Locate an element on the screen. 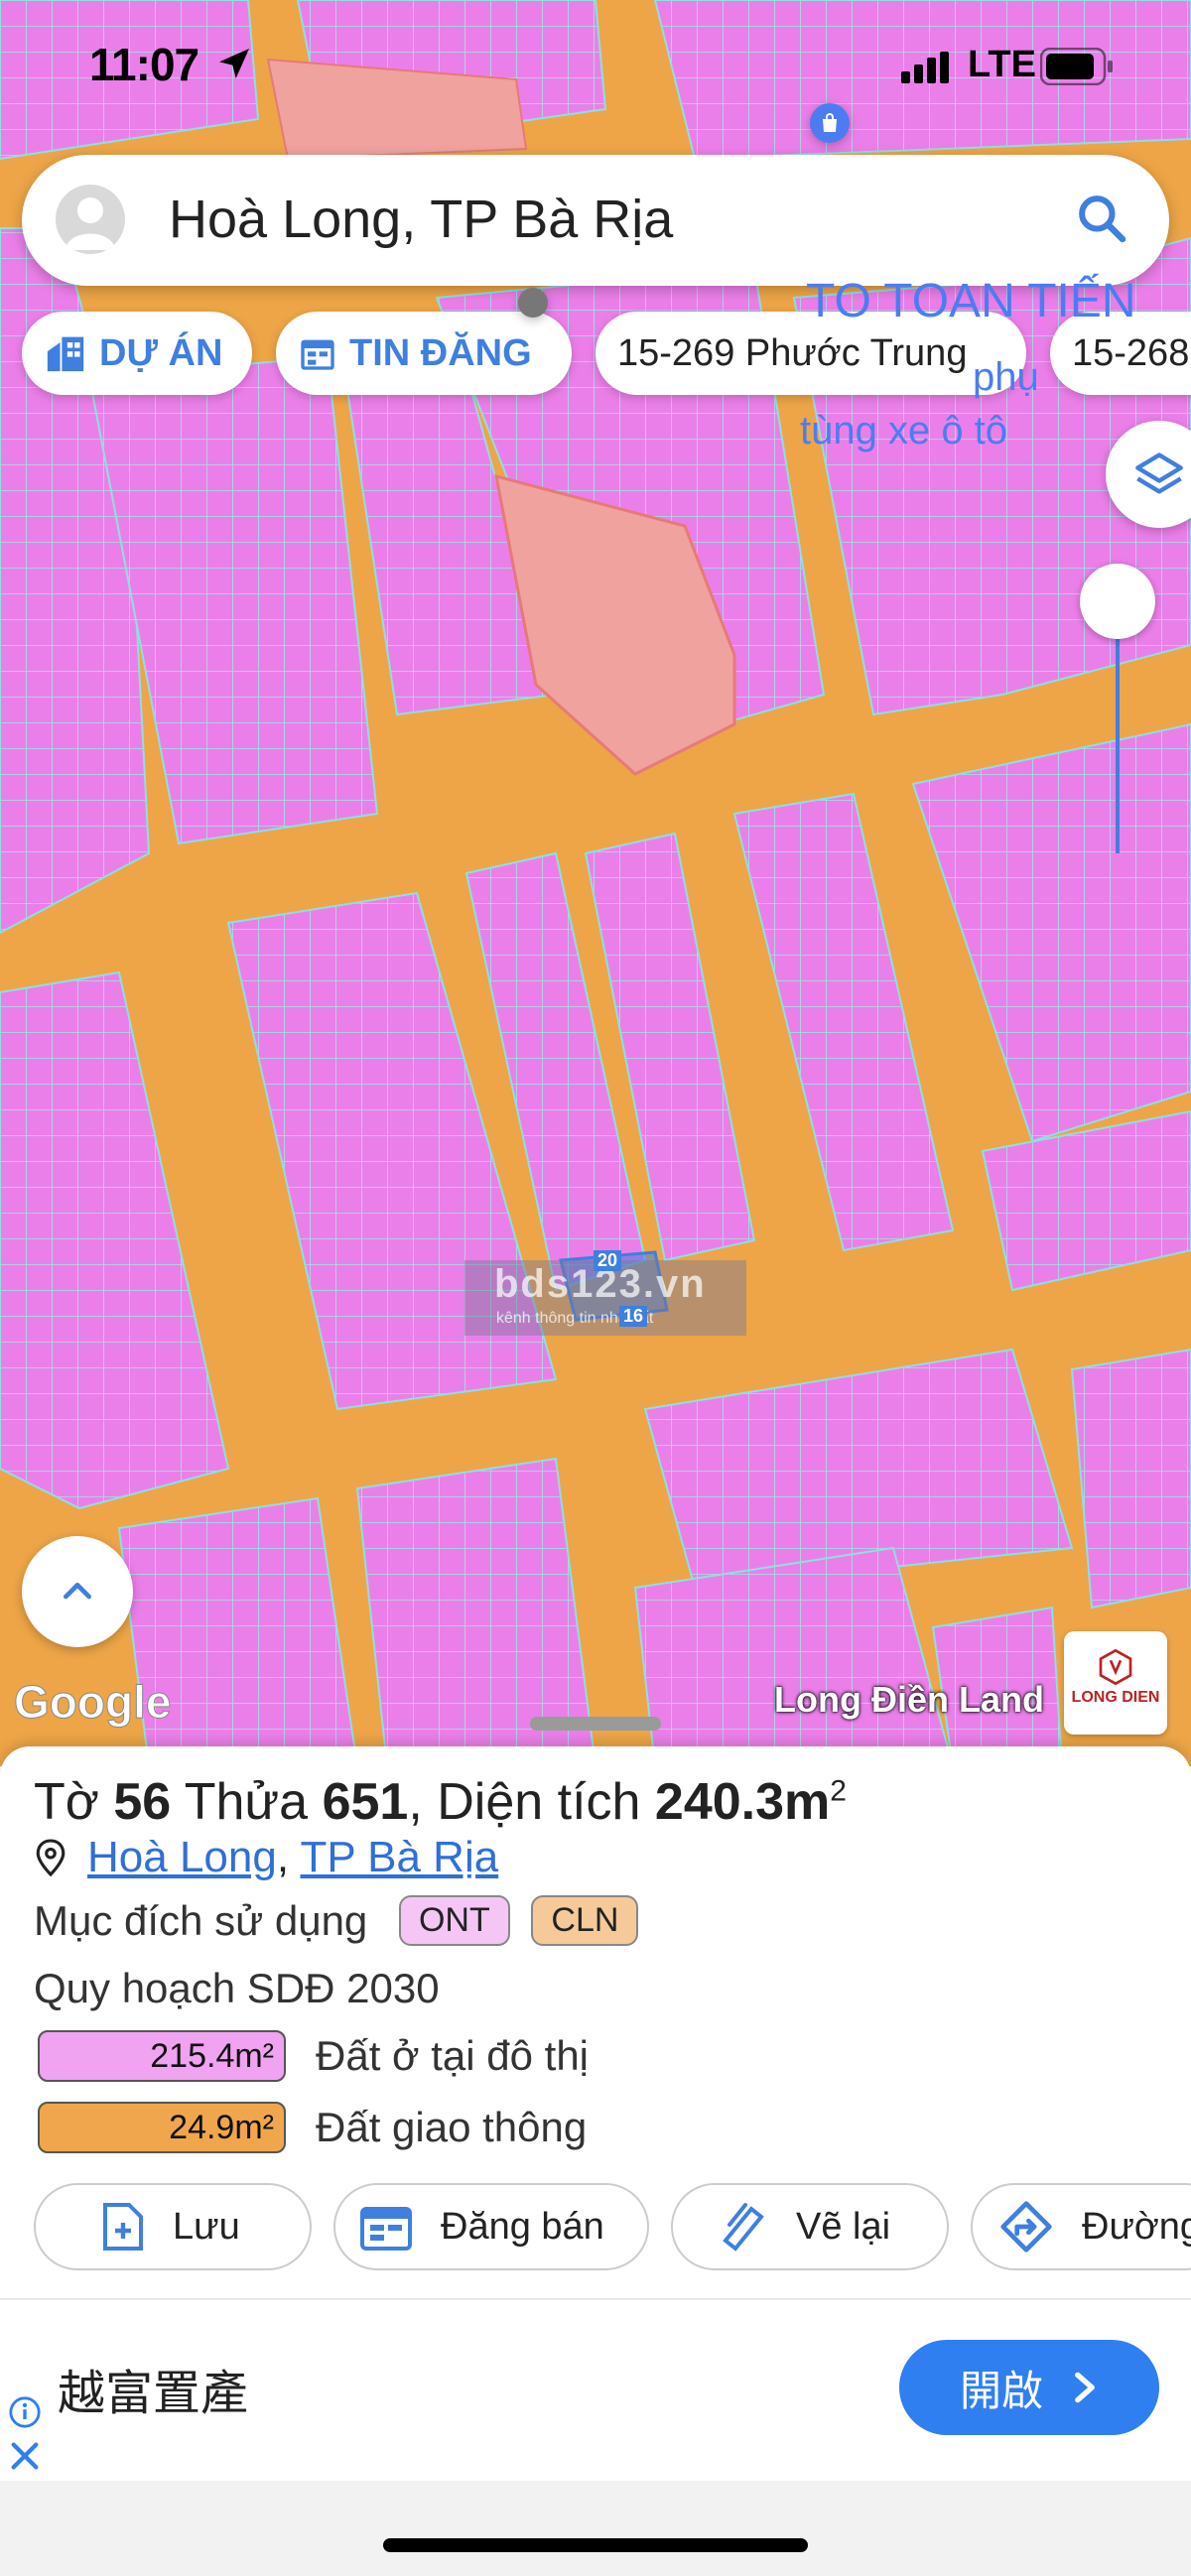 This screenshot has height=2576, width=1191. place-marker is located at coordinates (533, 303).